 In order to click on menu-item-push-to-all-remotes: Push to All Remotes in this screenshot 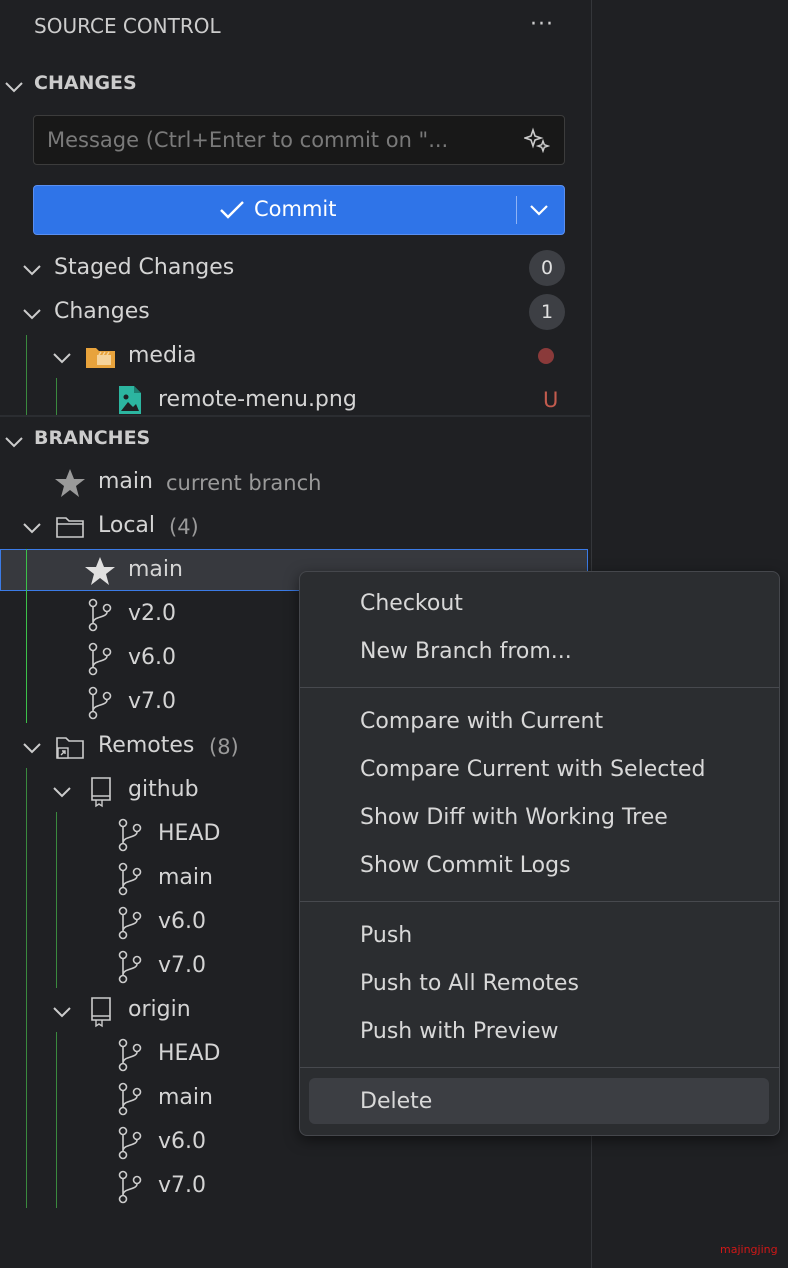, I will do `click(469, 983)`.